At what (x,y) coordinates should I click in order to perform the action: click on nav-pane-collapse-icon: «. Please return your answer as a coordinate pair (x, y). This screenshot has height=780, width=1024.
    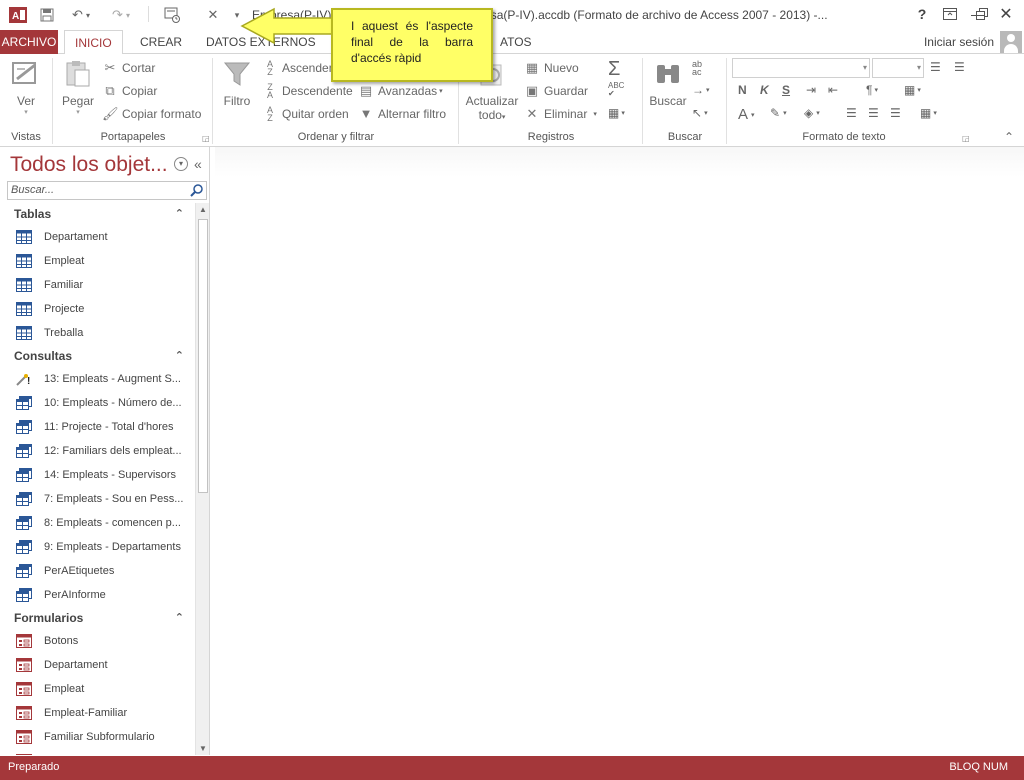
    Looking at the image, I should click on (198, 164).